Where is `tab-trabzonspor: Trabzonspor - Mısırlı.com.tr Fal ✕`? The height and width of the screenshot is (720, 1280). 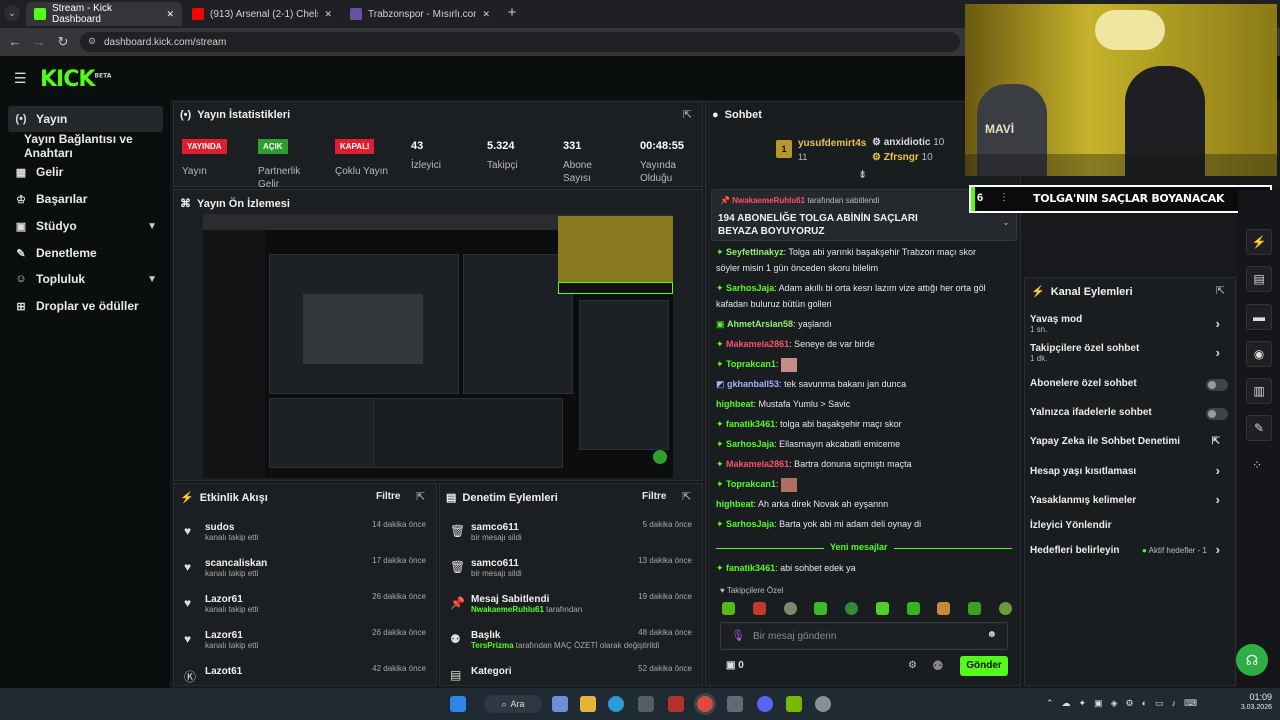
tab-trabzonspor: Trabzonspor - Mısırlı.com.tr Fal ✕ is located at coordinates (420, 14).